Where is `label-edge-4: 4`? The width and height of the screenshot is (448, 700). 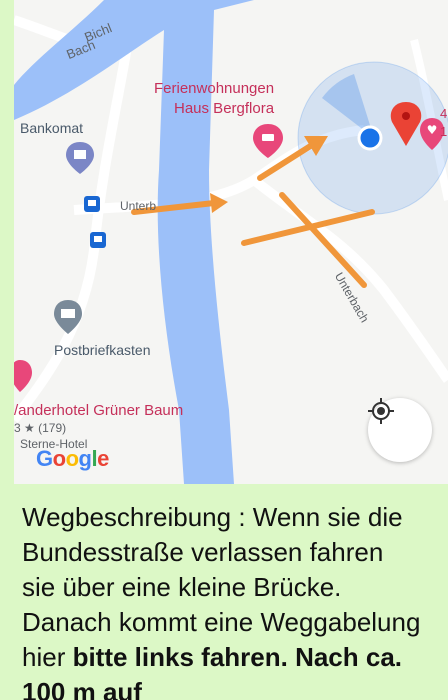
label-edge-4: 4 is located at coordinates (444, 113).